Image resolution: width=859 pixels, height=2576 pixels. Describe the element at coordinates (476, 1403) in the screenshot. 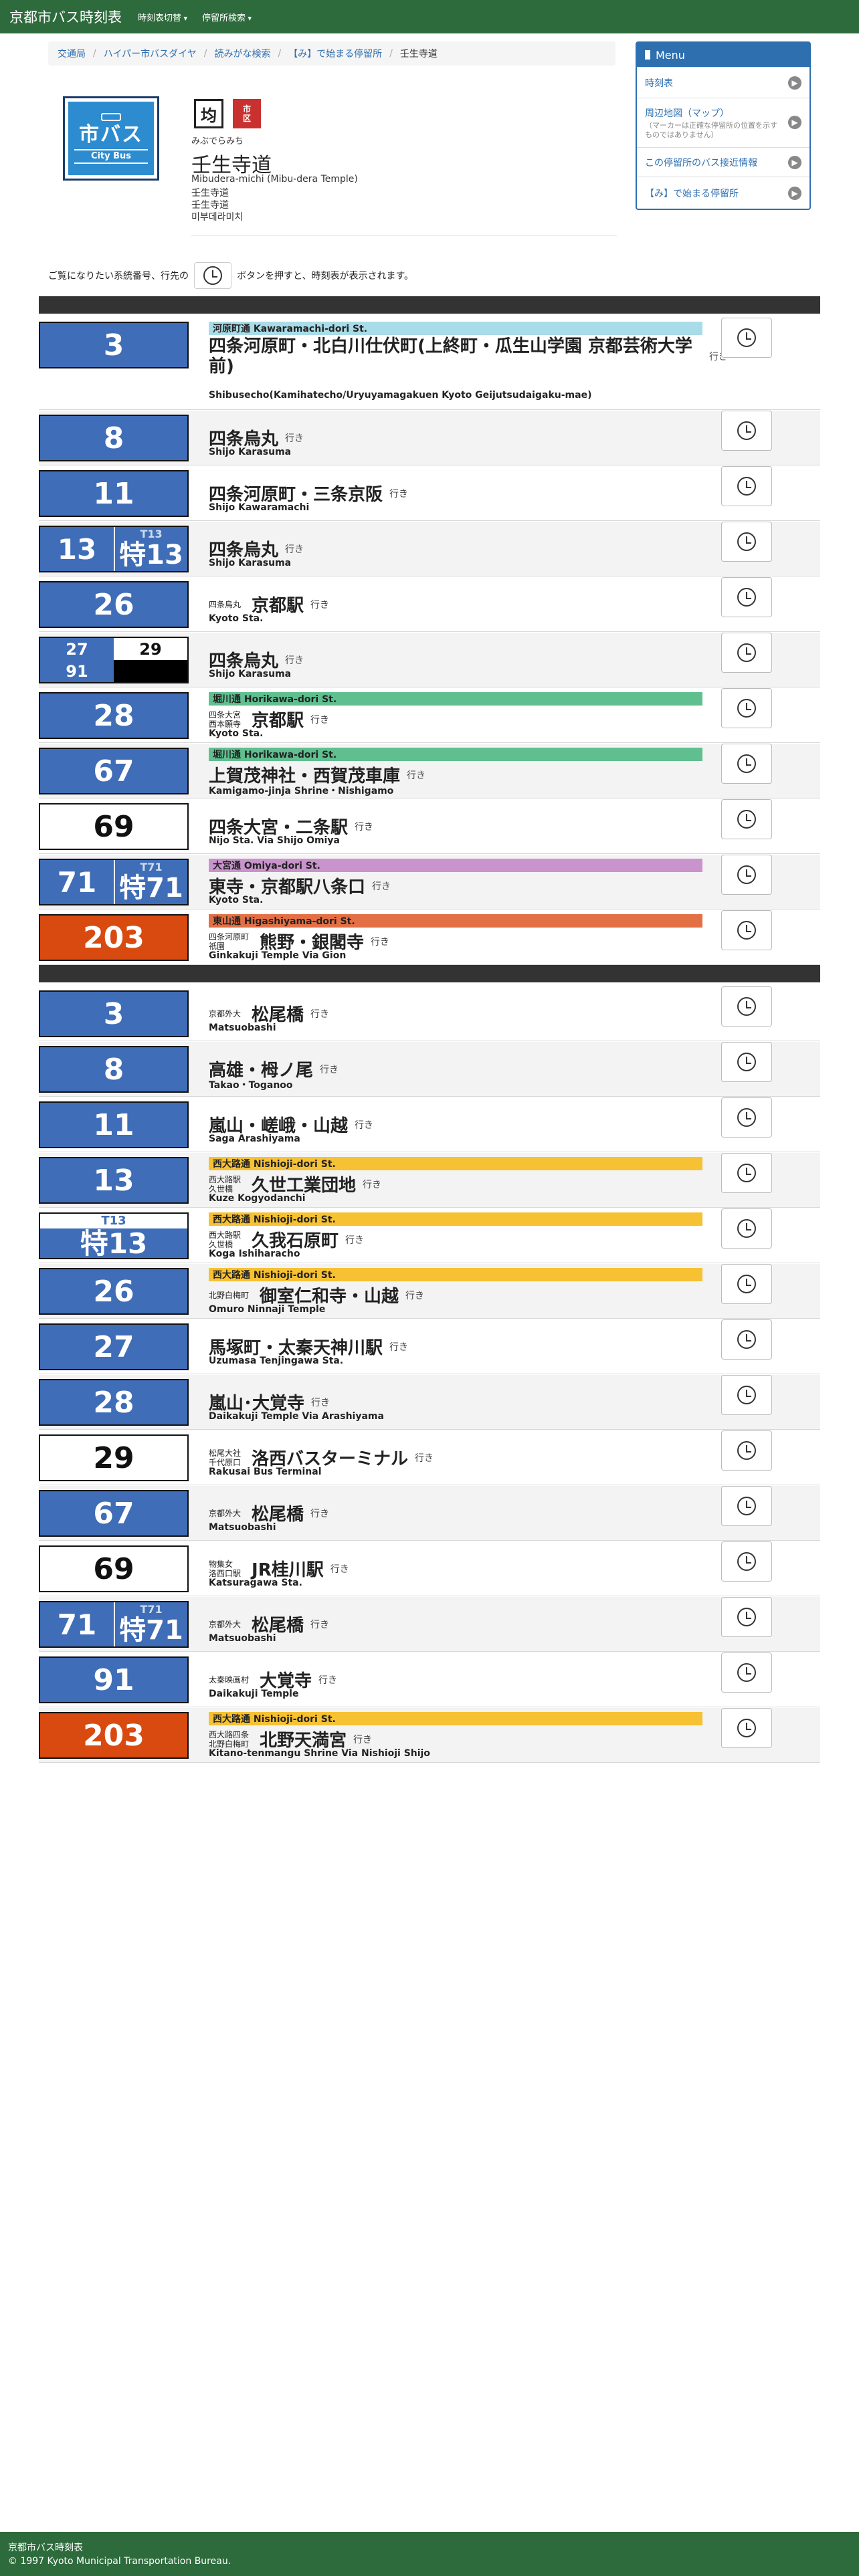

I see `route-info: 嵐山･大覚寺 行き Daikakuji Temple Via Arashiyama` at that location.